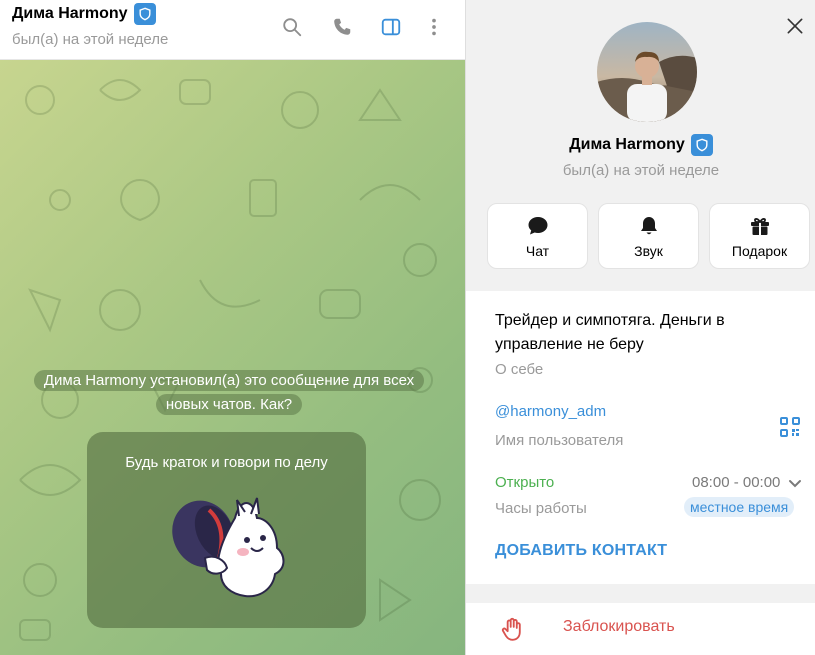 This screenshot has height=655, width=815. What do you see at coordinates (648, 251) in the screenshot?
I see `sound-button-label: Звук` at bounding box center [648, 251].